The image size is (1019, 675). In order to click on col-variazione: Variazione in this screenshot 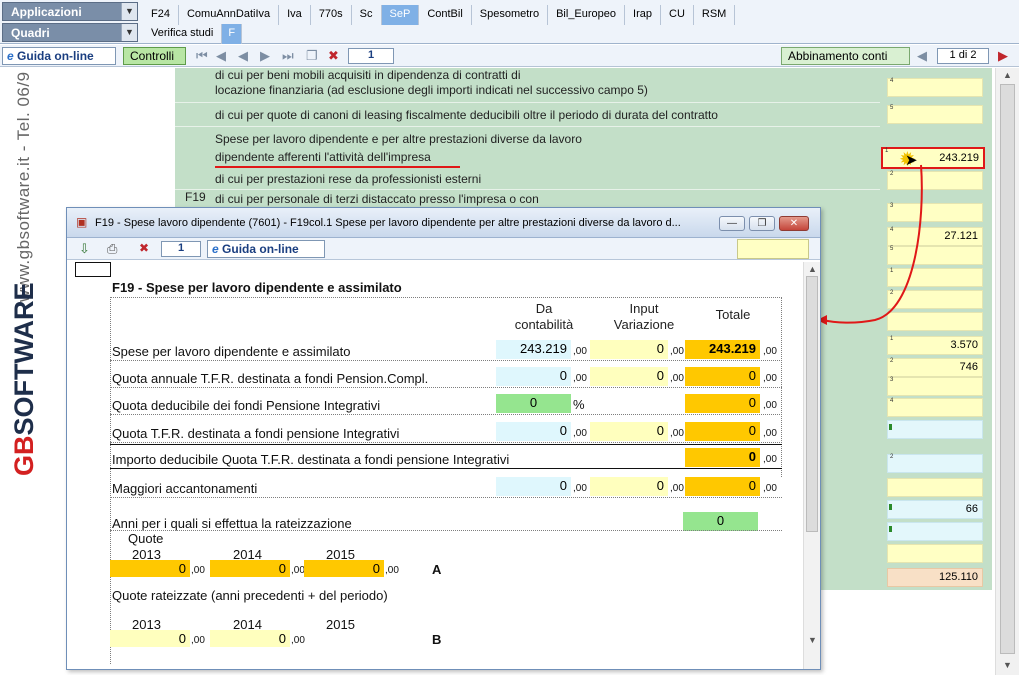, I will do `click(644, 324)`.